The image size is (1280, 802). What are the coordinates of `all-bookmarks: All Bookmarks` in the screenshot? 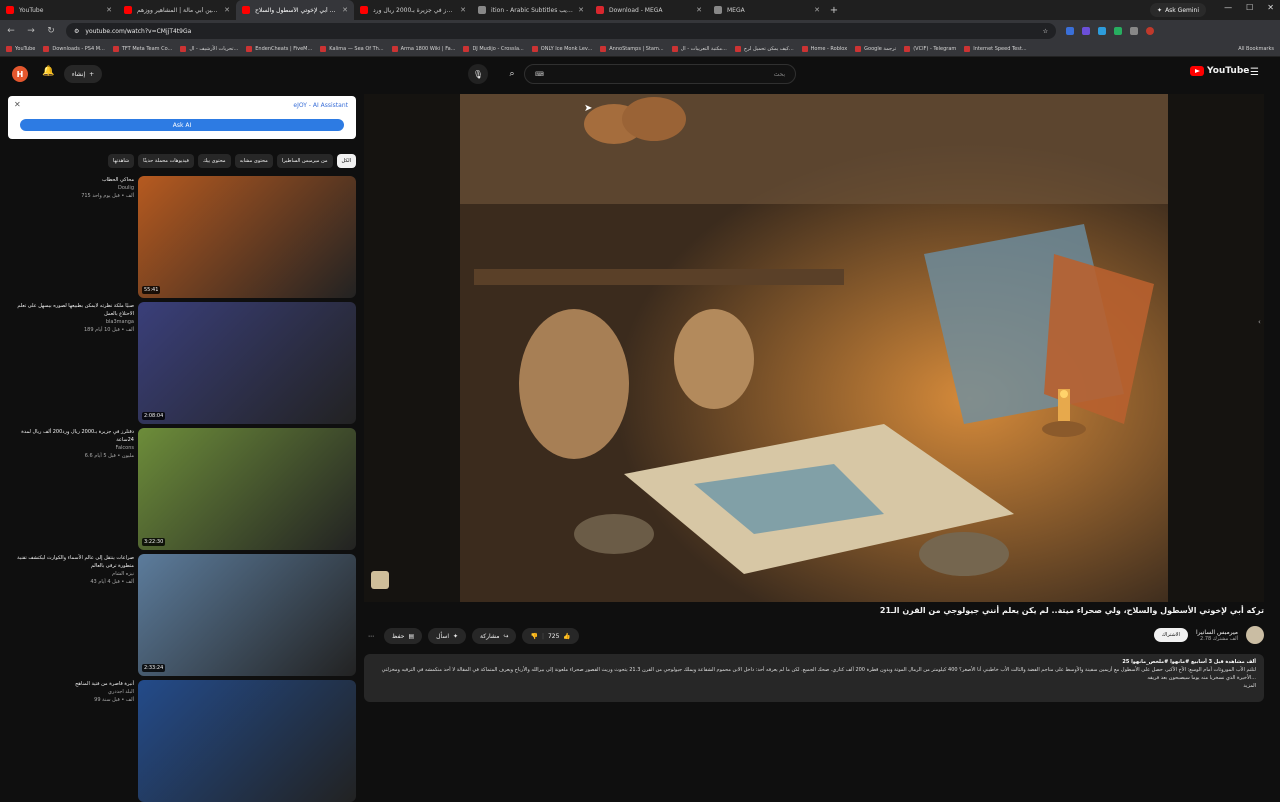 It's located at (1256, 49).